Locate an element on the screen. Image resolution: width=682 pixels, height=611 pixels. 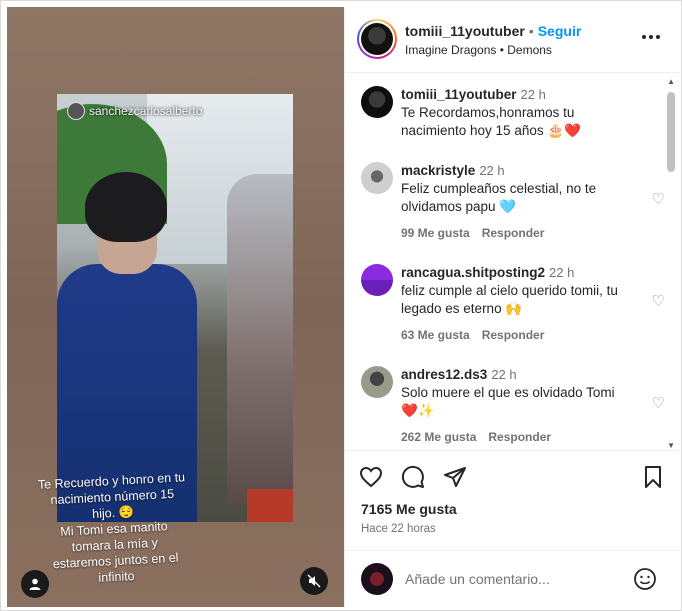
likes-count: 7165 Me gusta is located at coordinates (409, 509).